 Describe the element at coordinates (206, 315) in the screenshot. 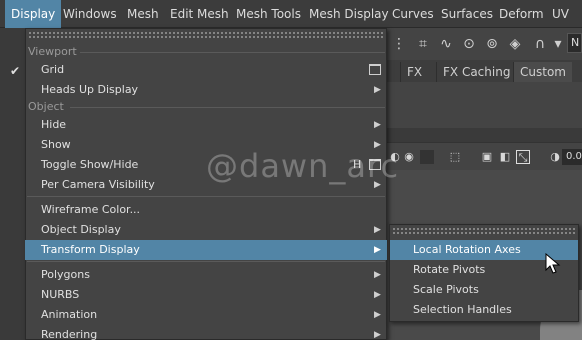

I see `menu-item-animation: Animation ▶` at that location.